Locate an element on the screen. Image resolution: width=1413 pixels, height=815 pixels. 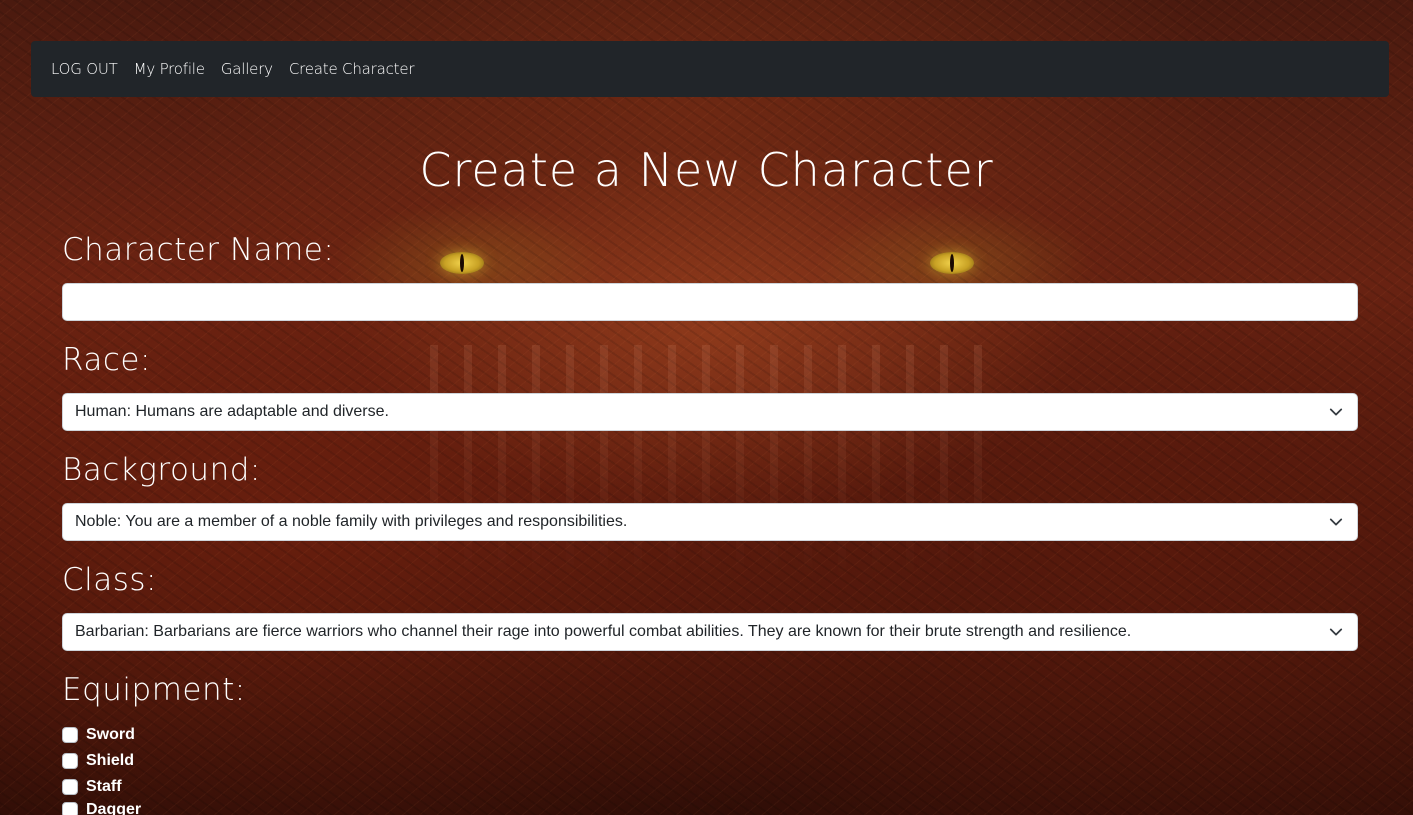
dragon-eye-right is located at coordinates (952, 263).